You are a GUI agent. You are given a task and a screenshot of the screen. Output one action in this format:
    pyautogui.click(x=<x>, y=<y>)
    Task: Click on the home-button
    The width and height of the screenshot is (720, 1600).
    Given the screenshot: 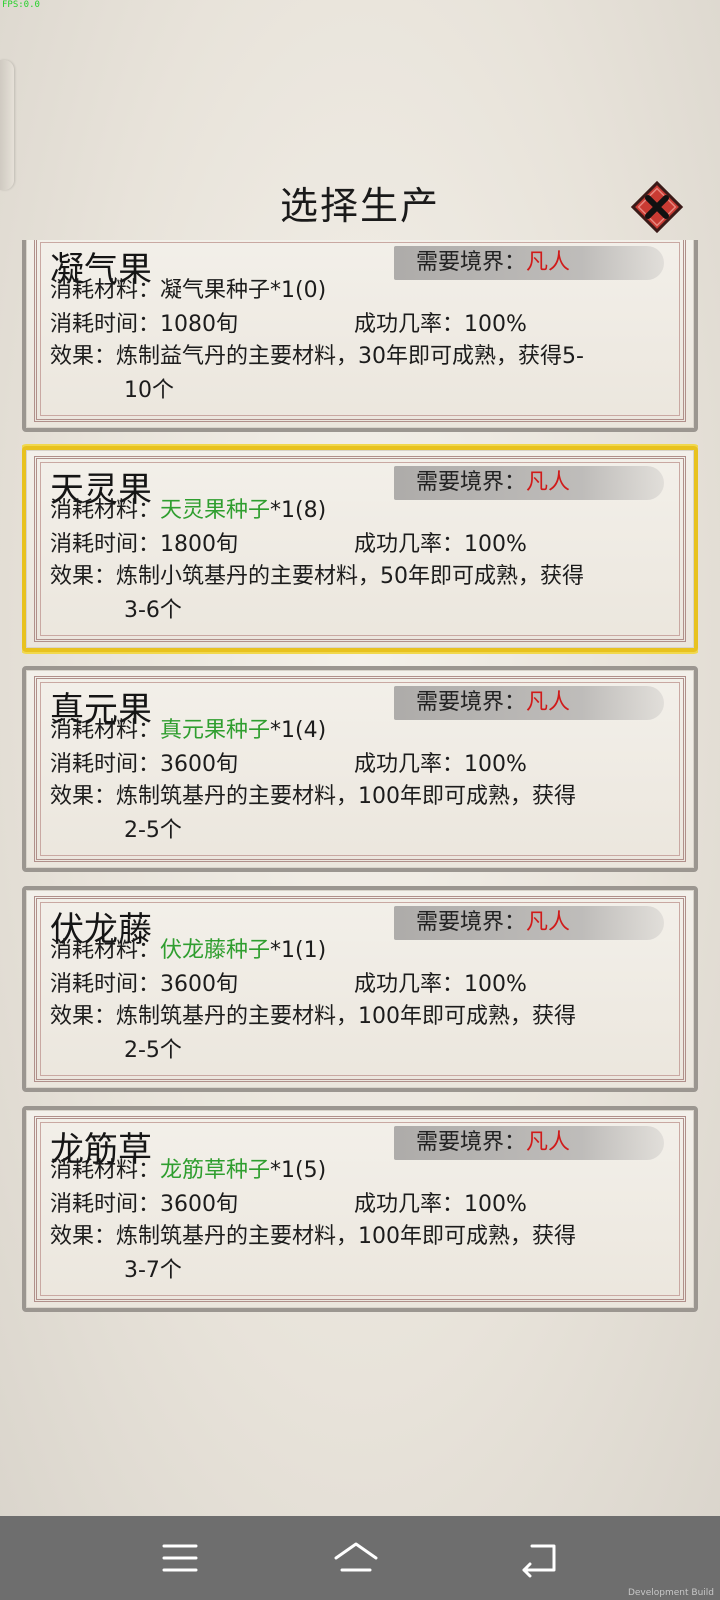 What is the action you would take?
    pyautogui.click(x=355, y=1558)
    